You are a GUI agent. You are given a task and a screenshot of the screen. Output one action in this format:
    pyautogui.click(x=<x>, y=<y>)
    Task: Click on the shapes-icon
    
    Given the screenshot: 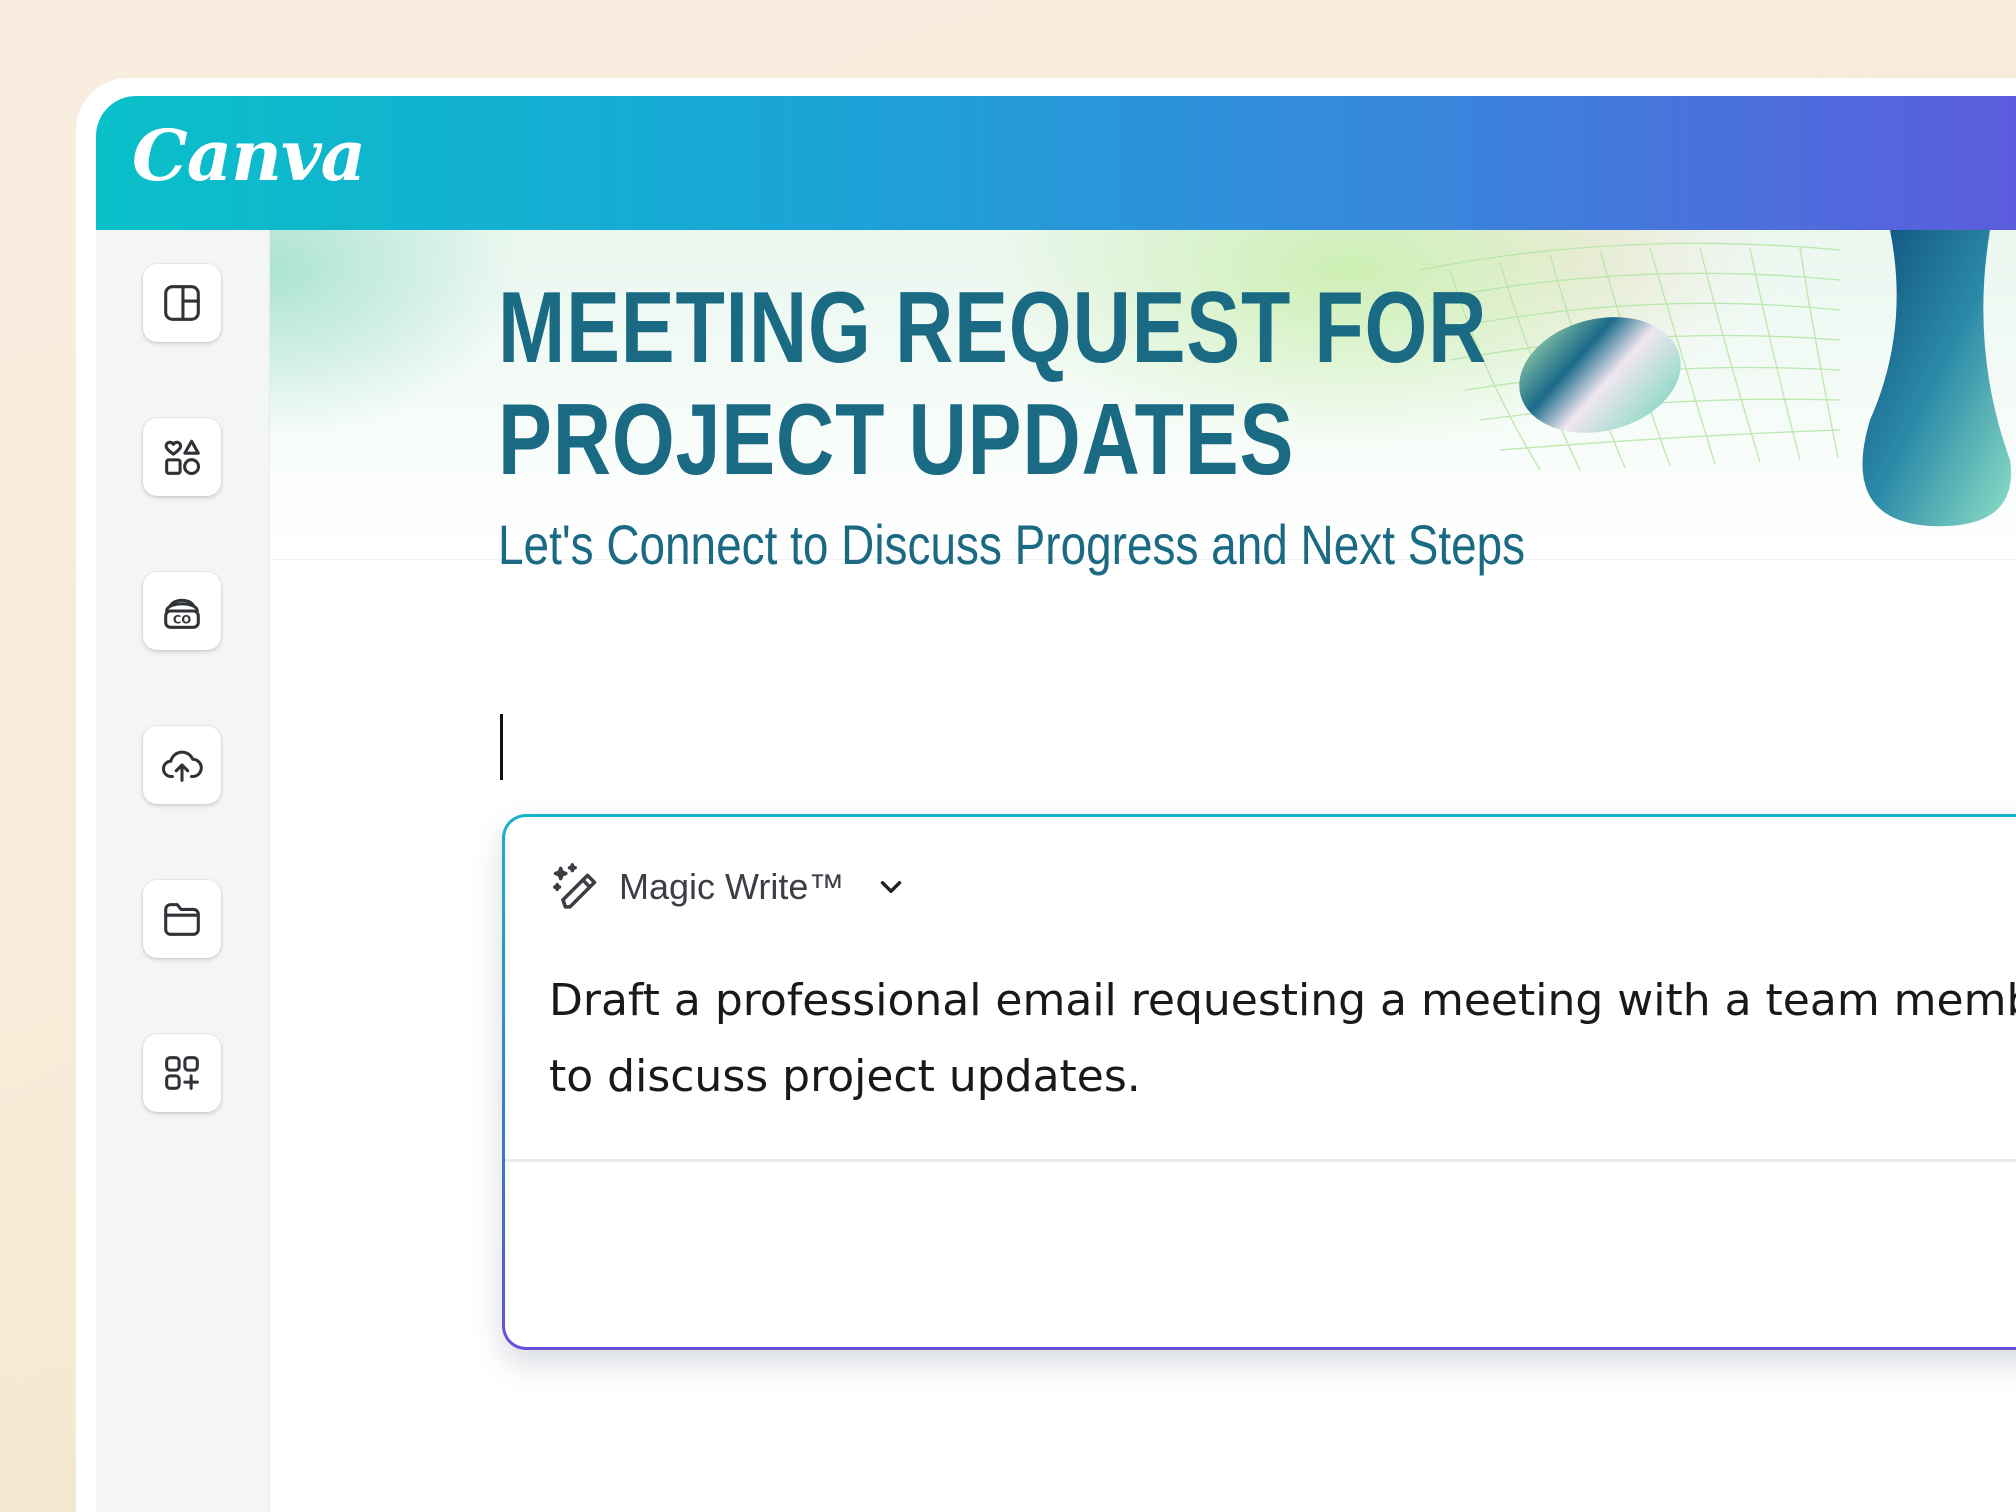 What is the action you would take?
    pyautogui.click(x=182, y=457)
    